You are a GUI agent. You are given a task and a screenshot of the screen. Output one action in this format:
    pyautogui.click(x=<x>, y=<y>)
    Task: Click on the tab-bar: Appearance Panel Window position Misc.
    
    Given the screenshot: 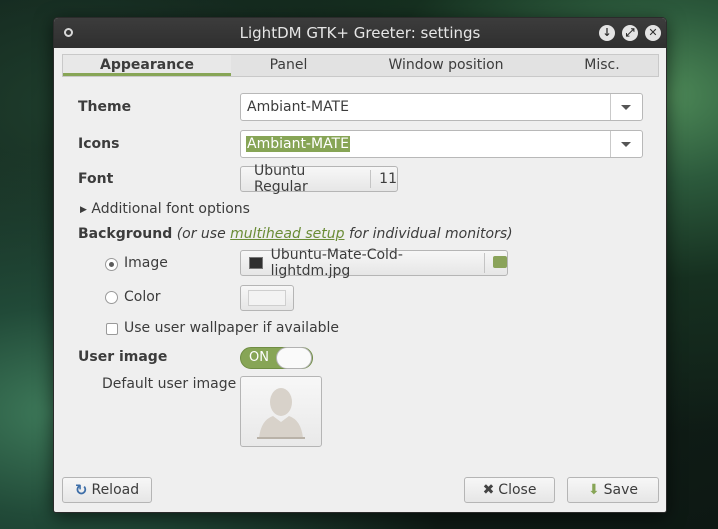 What is the action you would take?
    pyautogui.click(x=360, y=65)
    